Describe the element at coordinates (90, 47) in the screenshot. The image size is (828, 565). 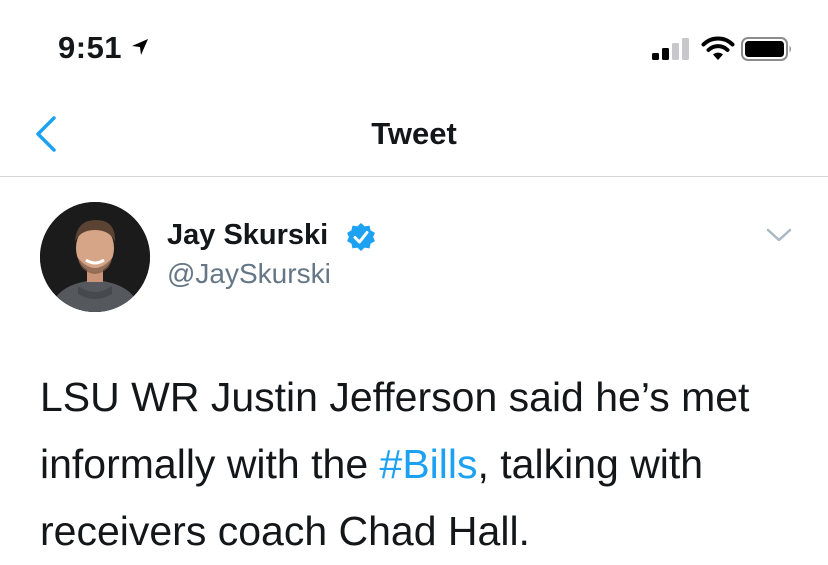
I see `status-time: 9:51` at that location.